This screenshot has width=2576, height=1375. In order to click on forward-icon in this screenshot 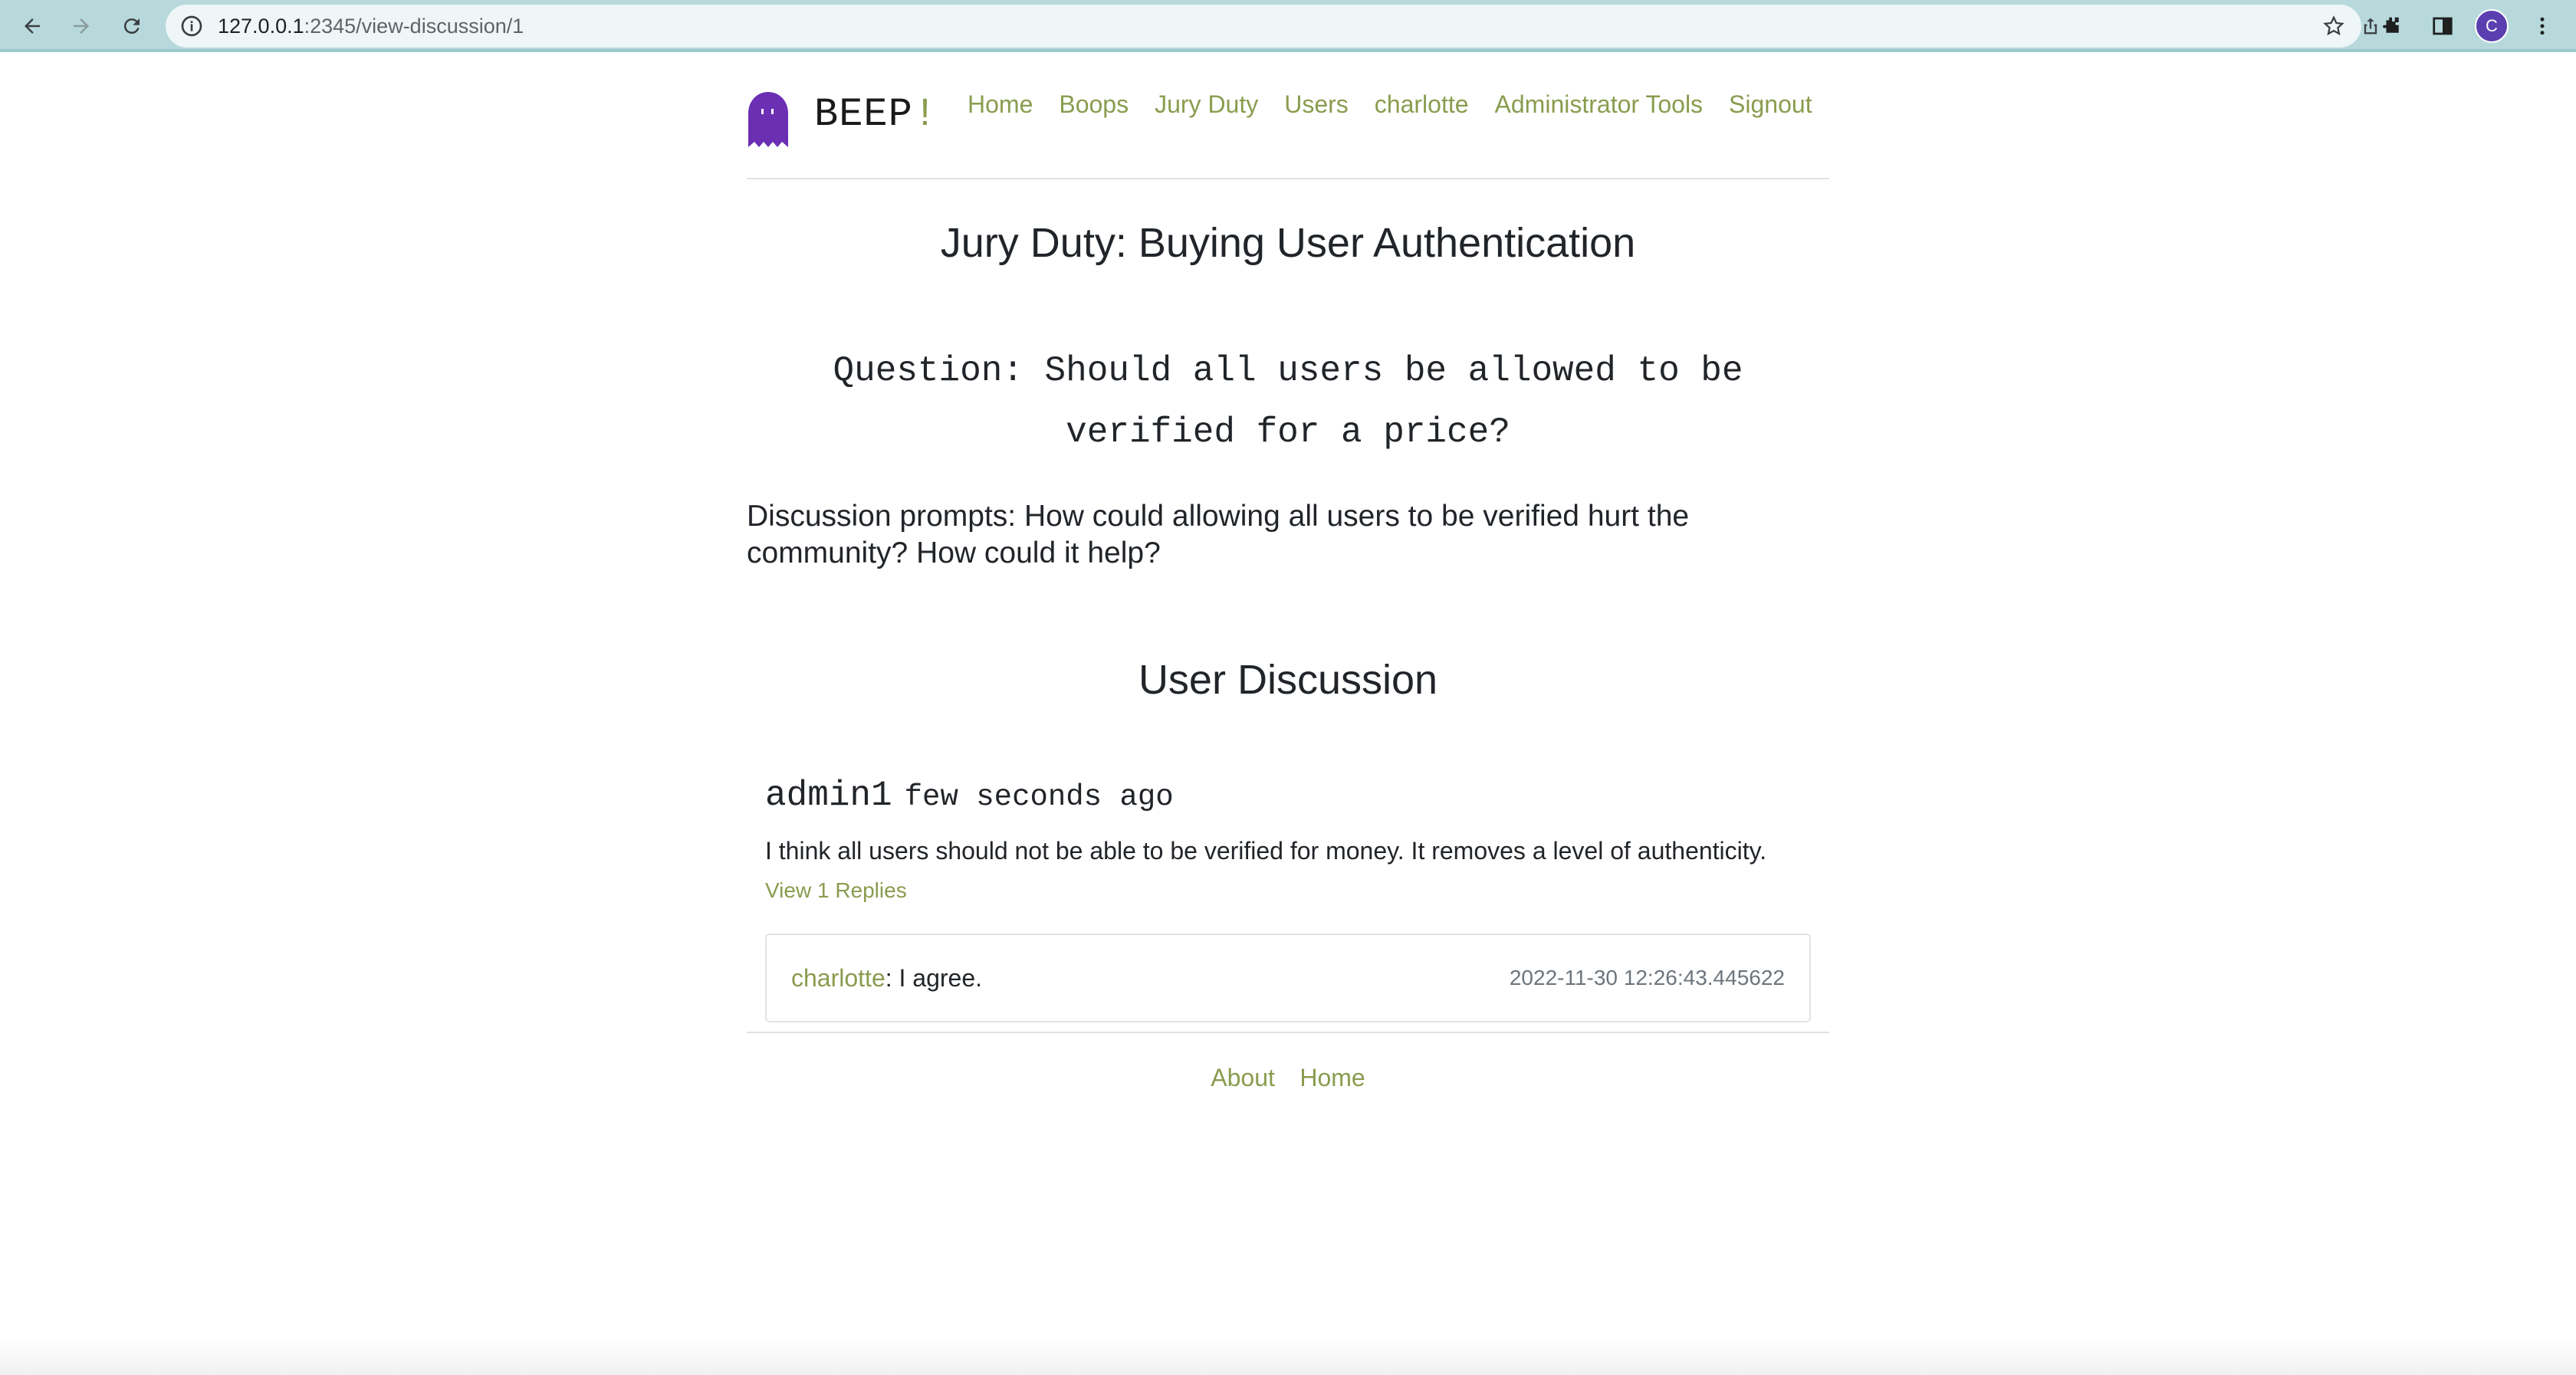, I will do `click(81, 26)`.